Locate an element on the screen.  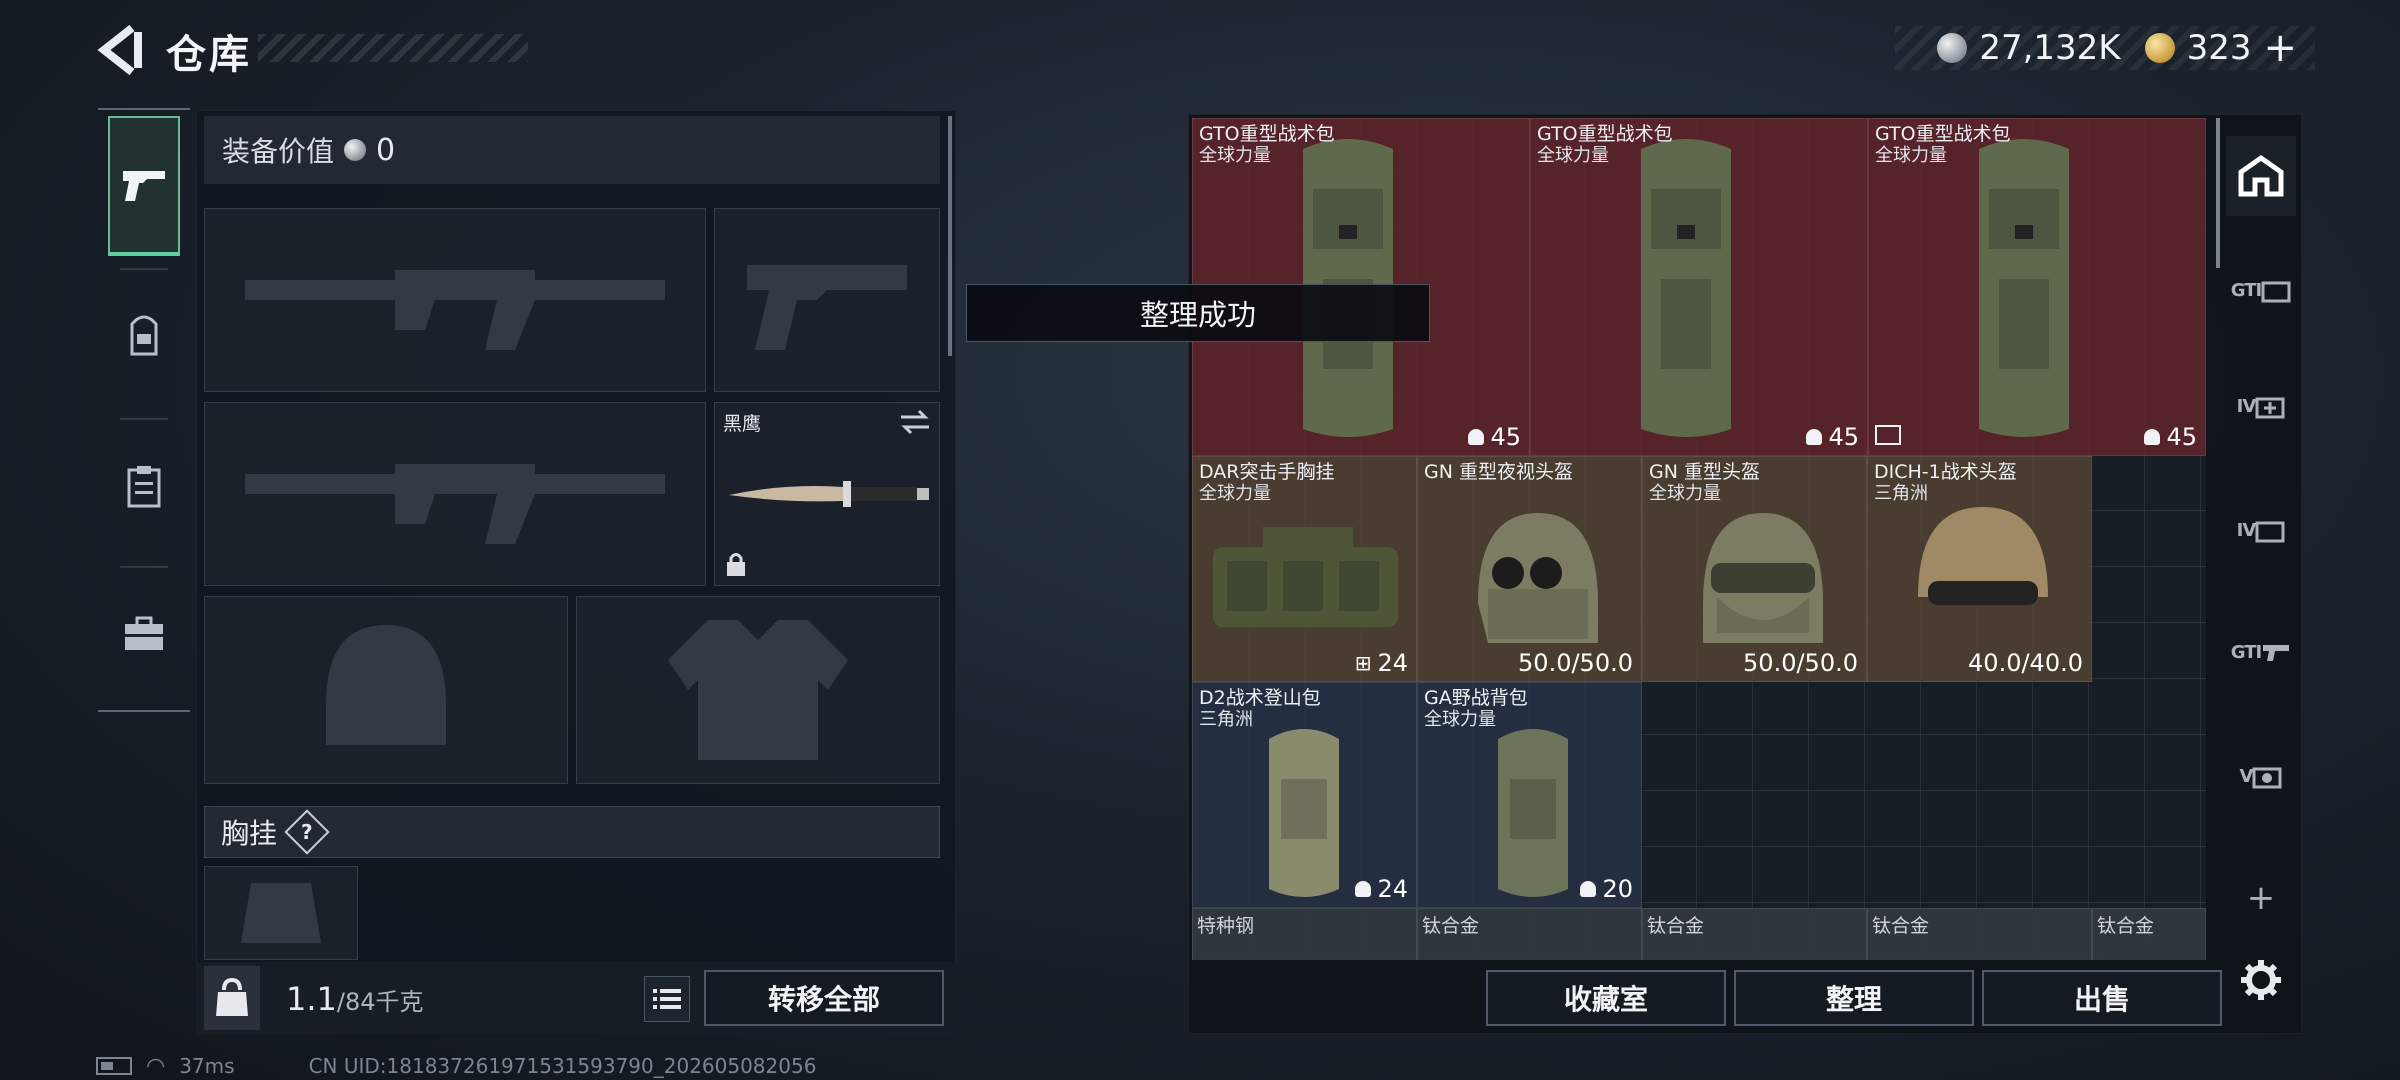
item-name: D2战术登山包 is located at coordinates (1260, 698).